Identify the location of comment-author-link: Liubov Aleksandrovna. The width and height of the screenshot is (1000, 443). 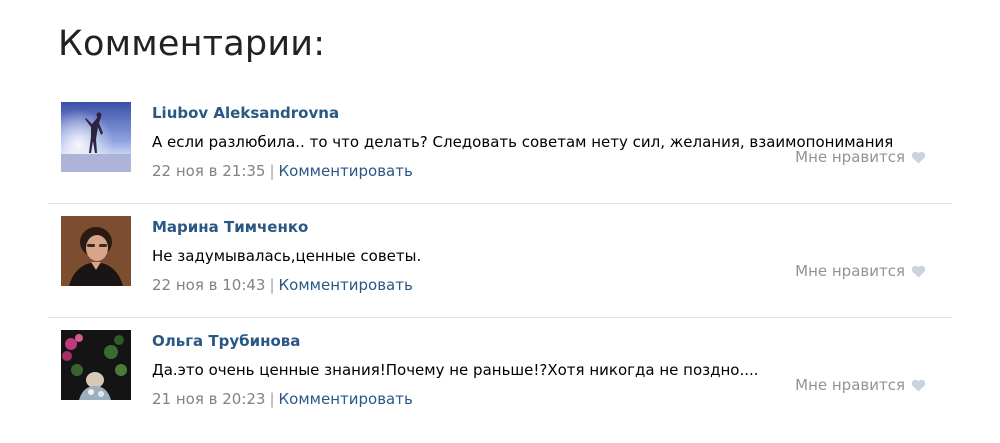
(245, 113).